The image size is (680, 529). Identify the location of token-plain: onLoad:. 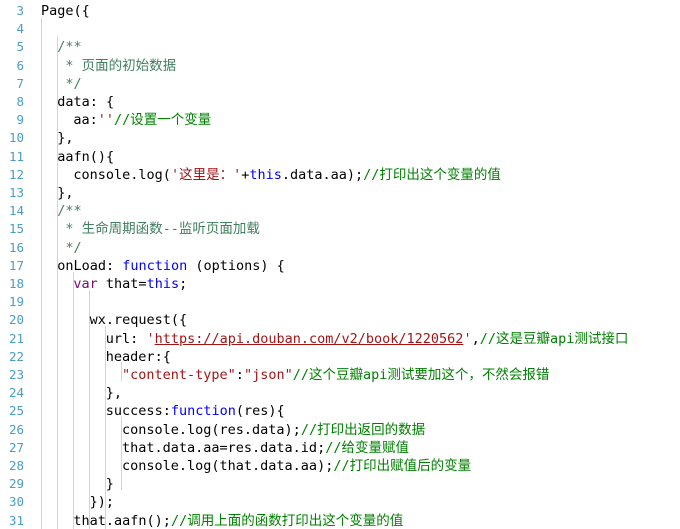
(90, 265).